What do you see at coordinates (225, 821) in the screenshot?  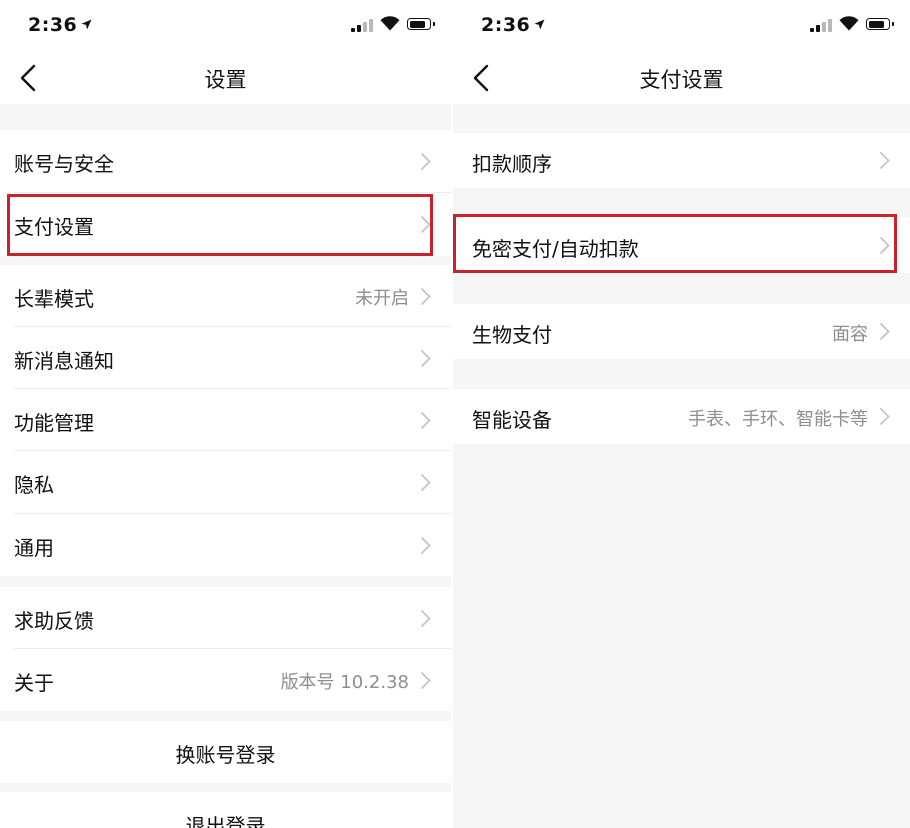 I see `logout-label: 退出登录` at bounding box center [225, 821].